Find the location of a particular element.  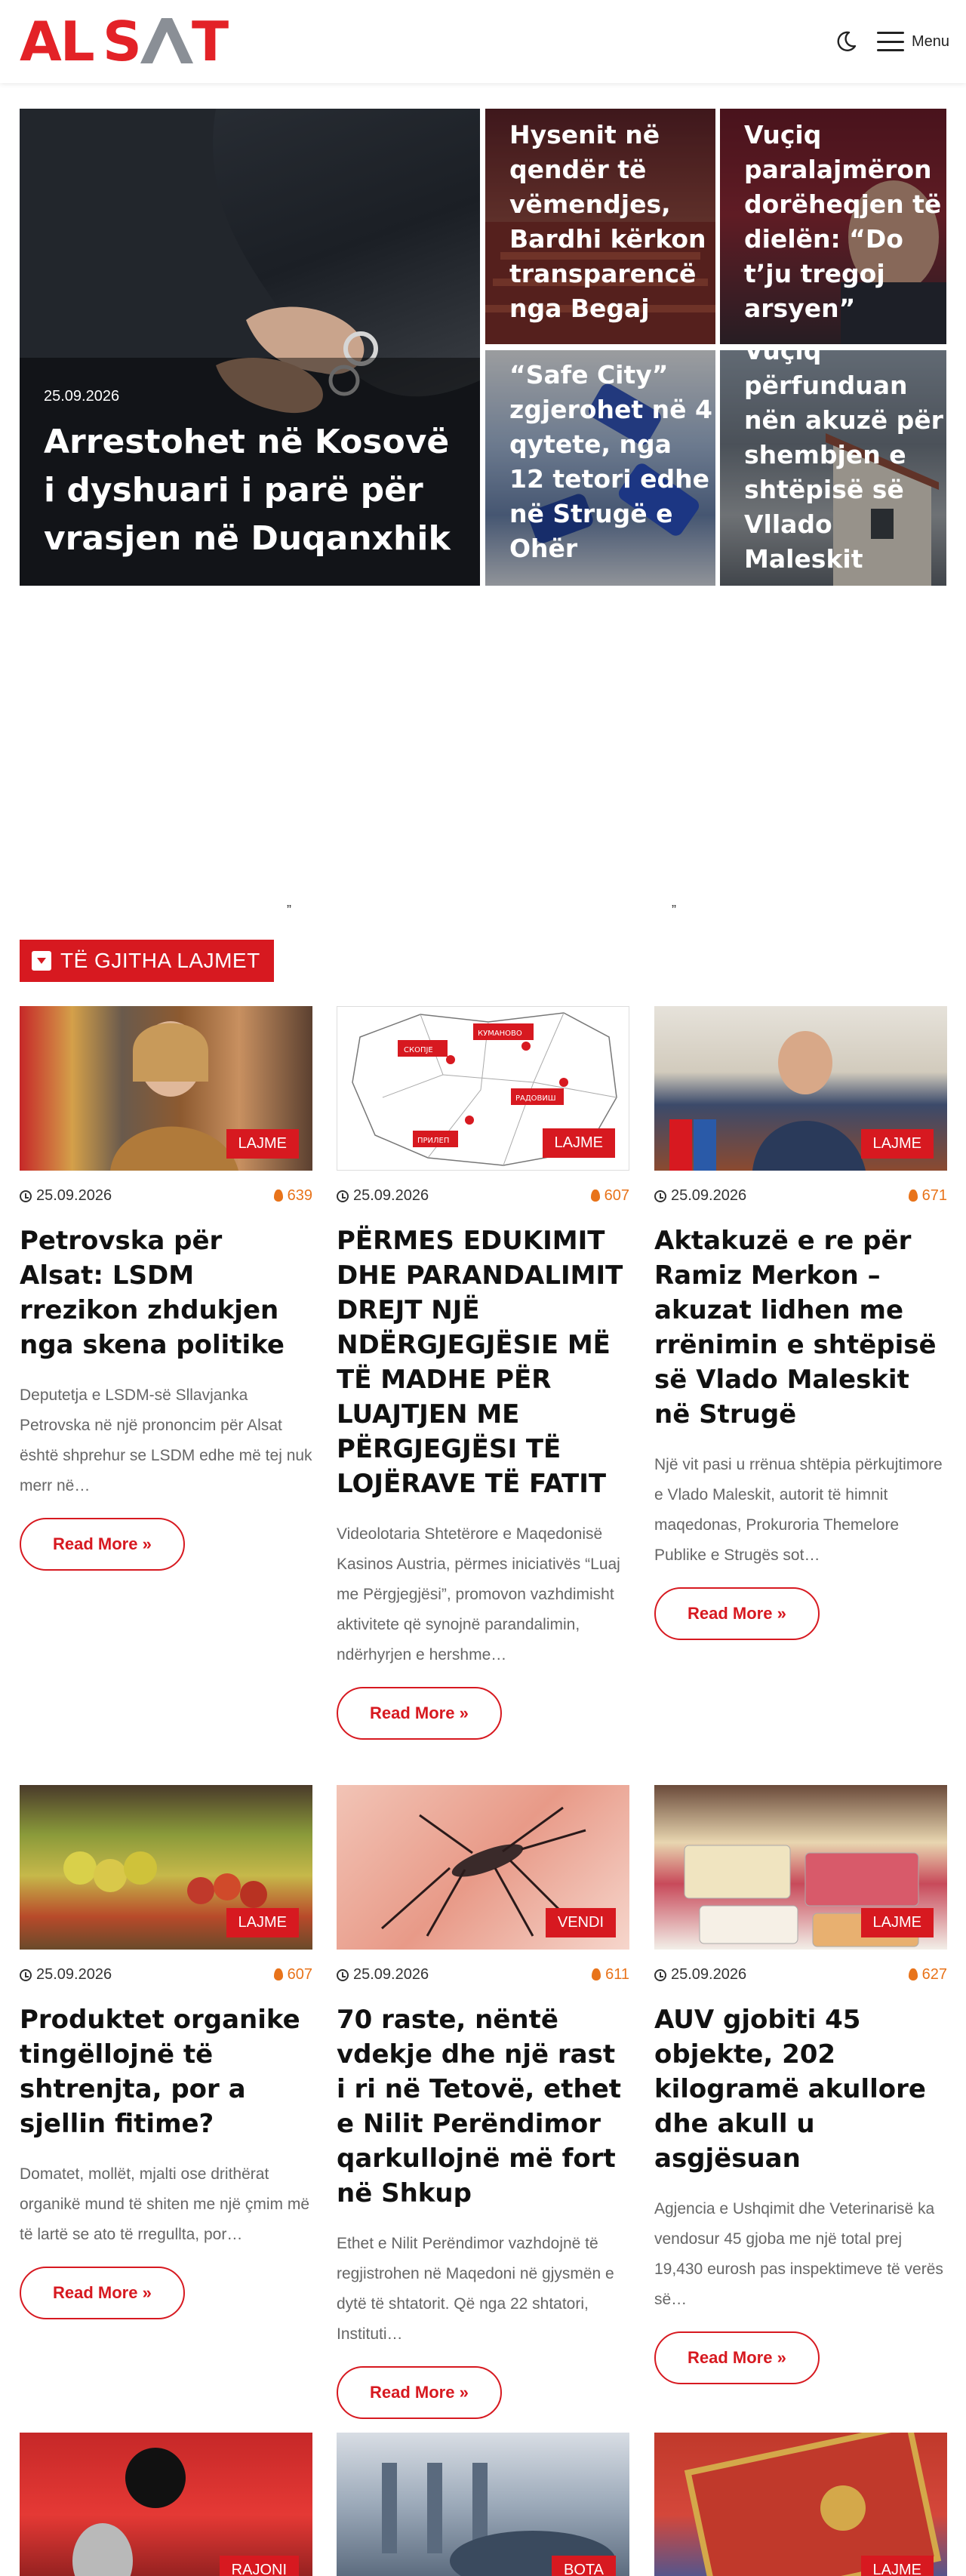

flags-image is located at coordinates (129, 2512).